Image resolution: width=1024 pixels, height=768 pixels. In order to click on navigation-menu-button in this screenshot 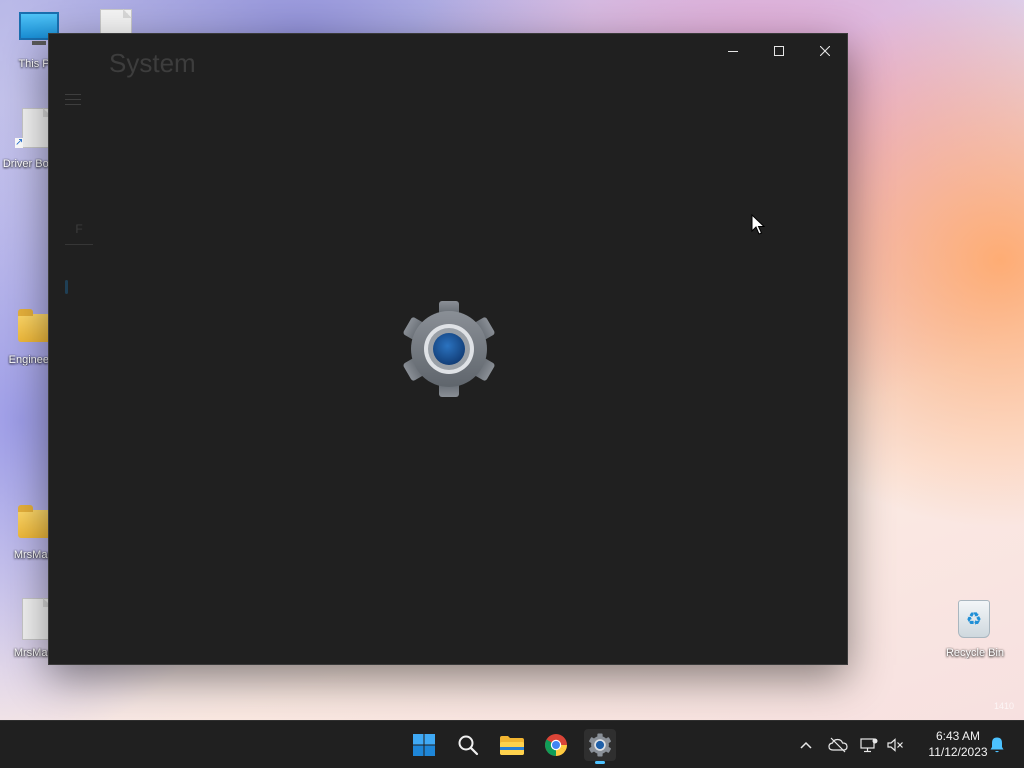, I will do `click(73, 101)`.